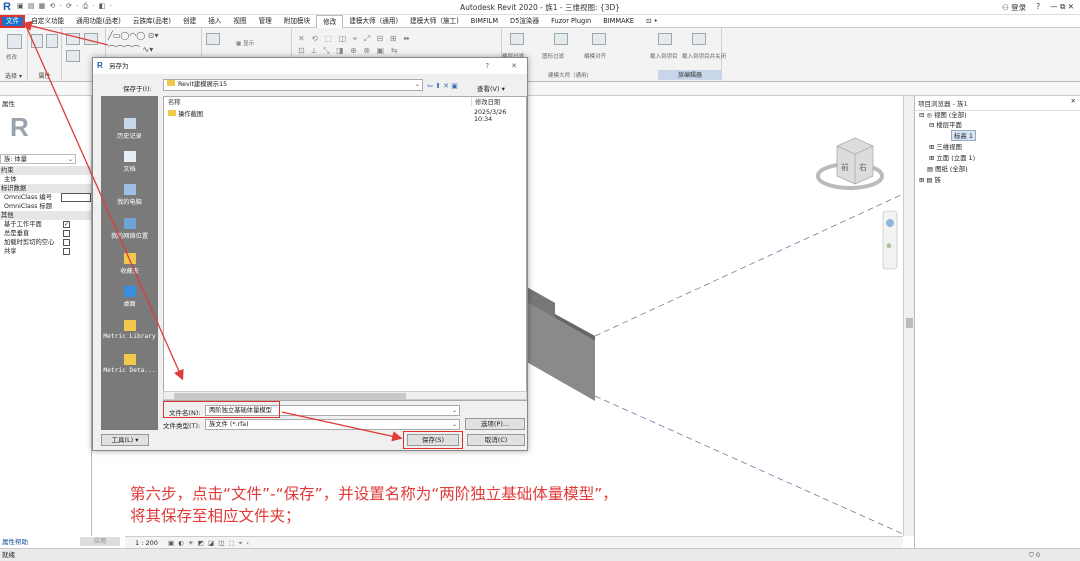  I want to click on arrow-to-file-menu, so click(65, 33).